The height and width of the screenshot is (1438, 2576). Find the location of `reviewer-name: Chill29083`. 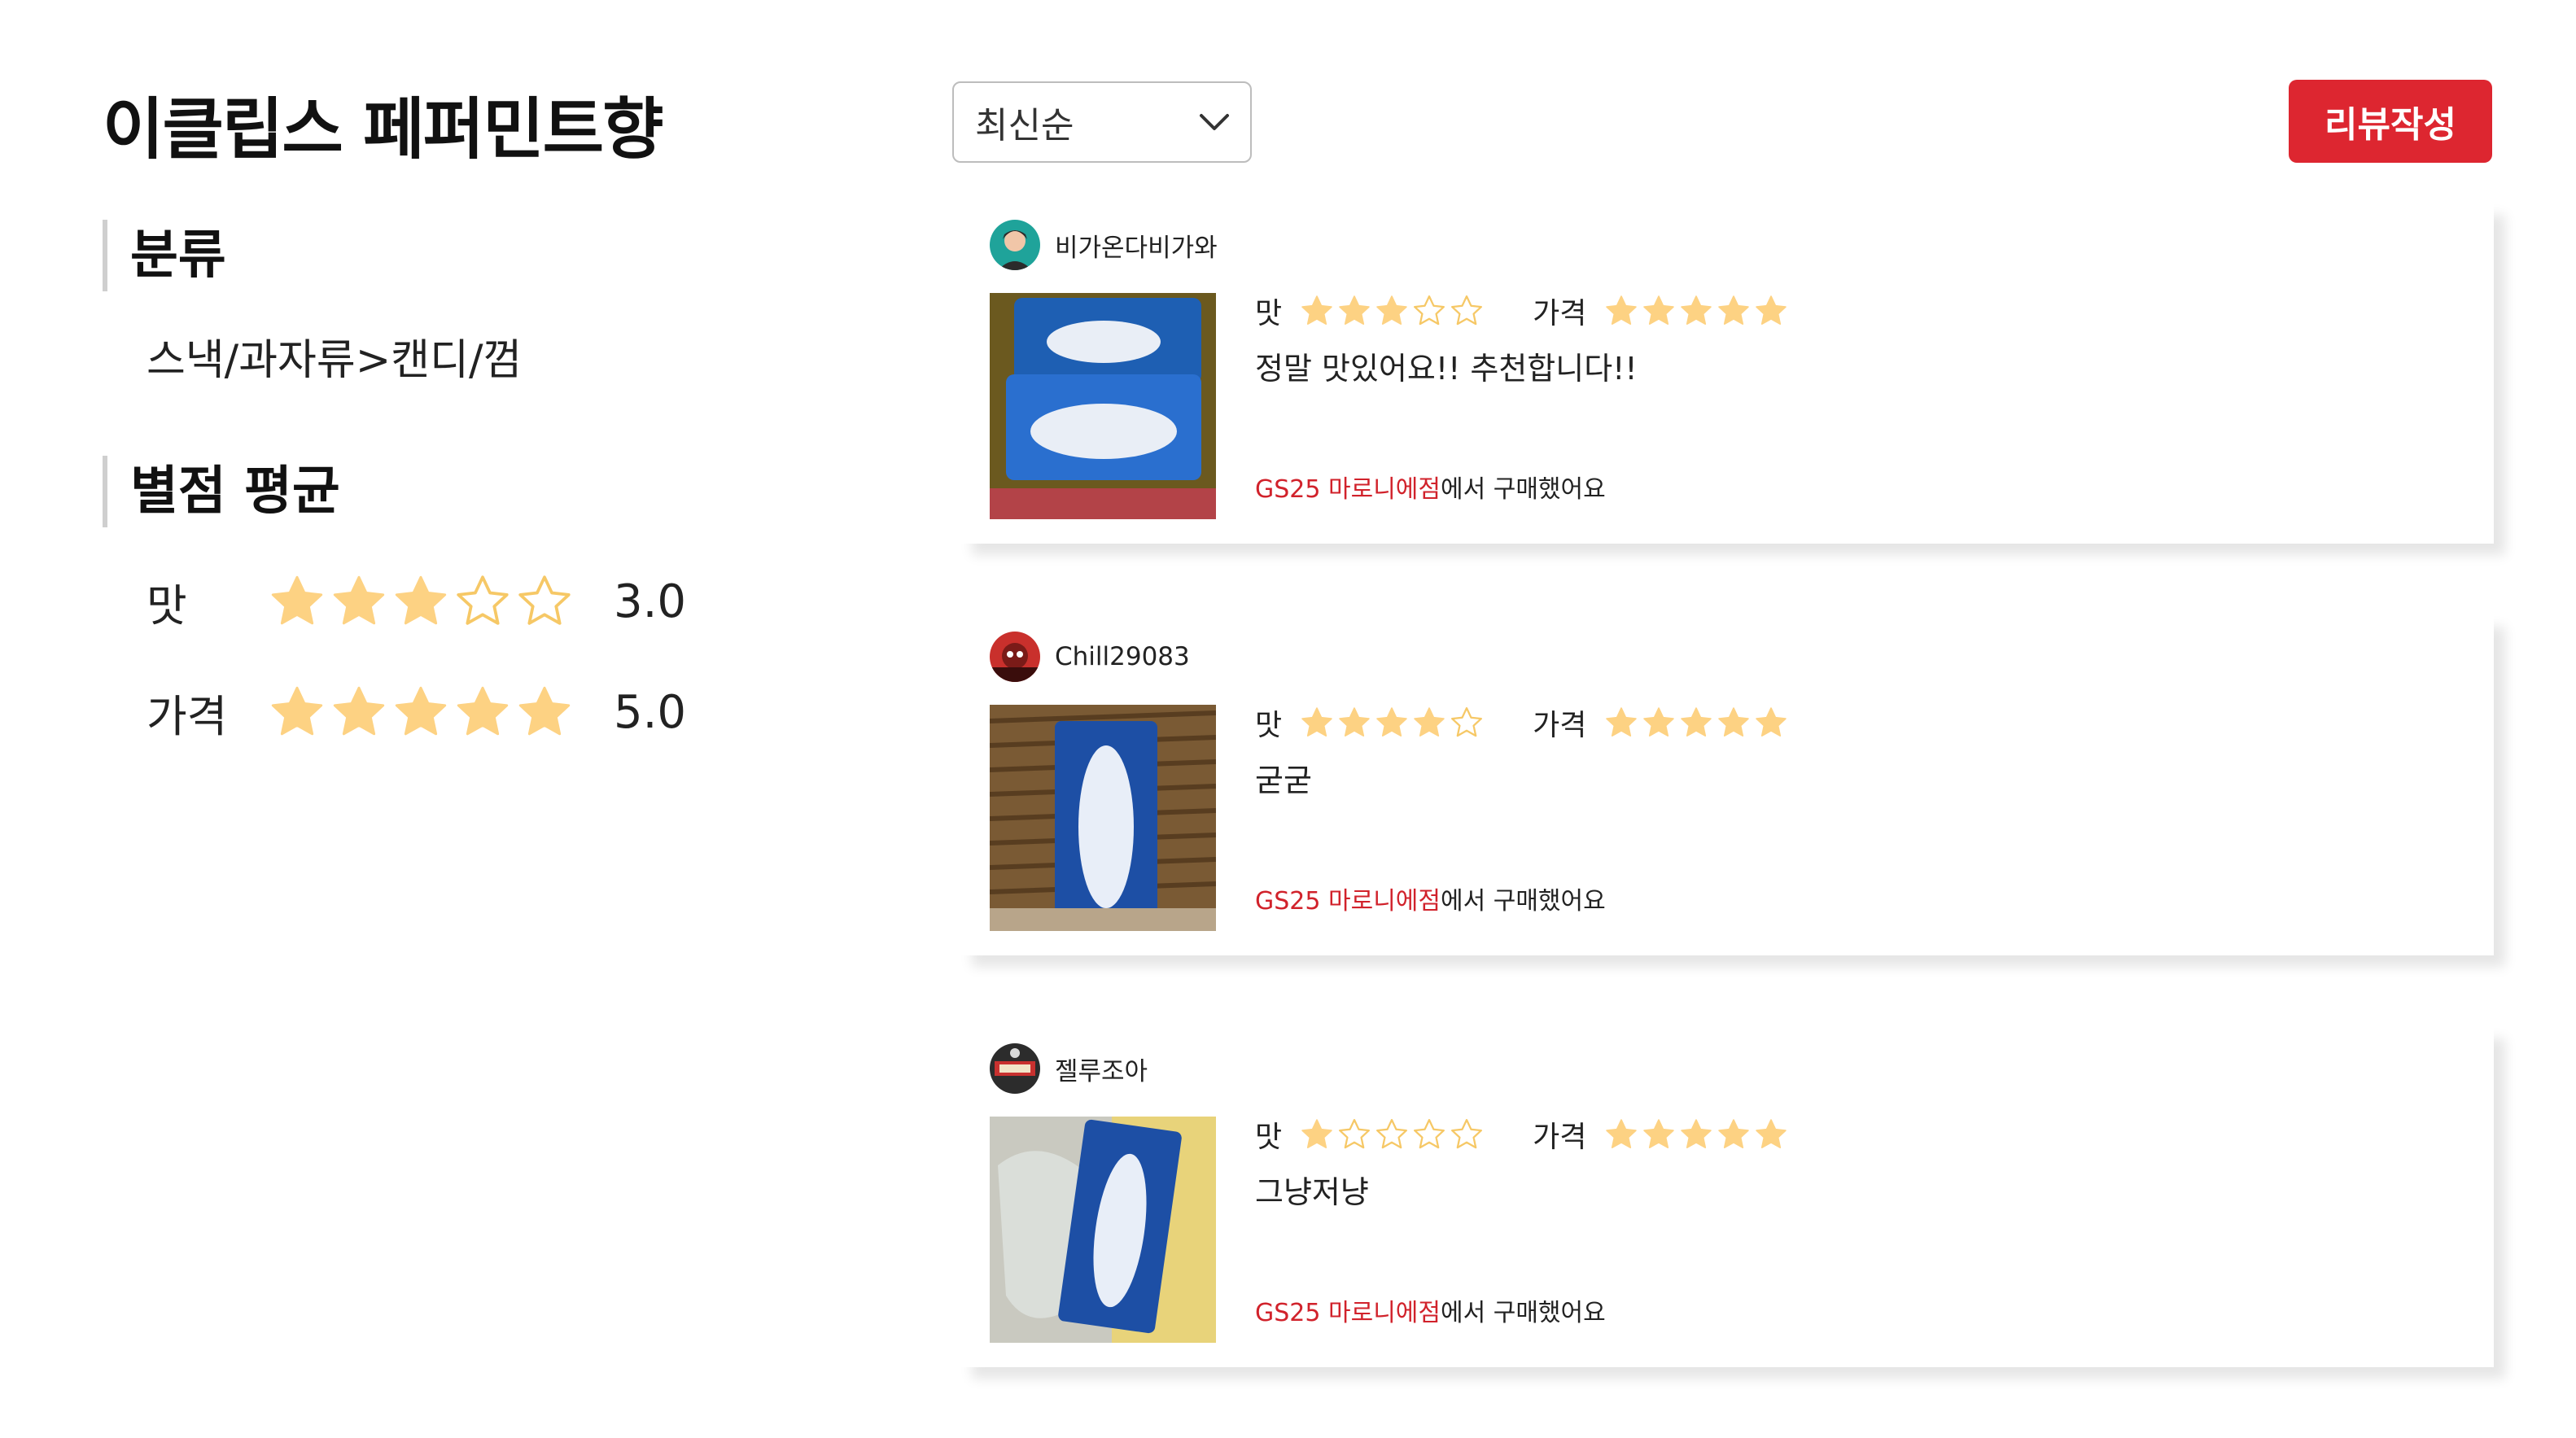

reviewer-name: Chill29083 is located at coordinates (1122, 656).